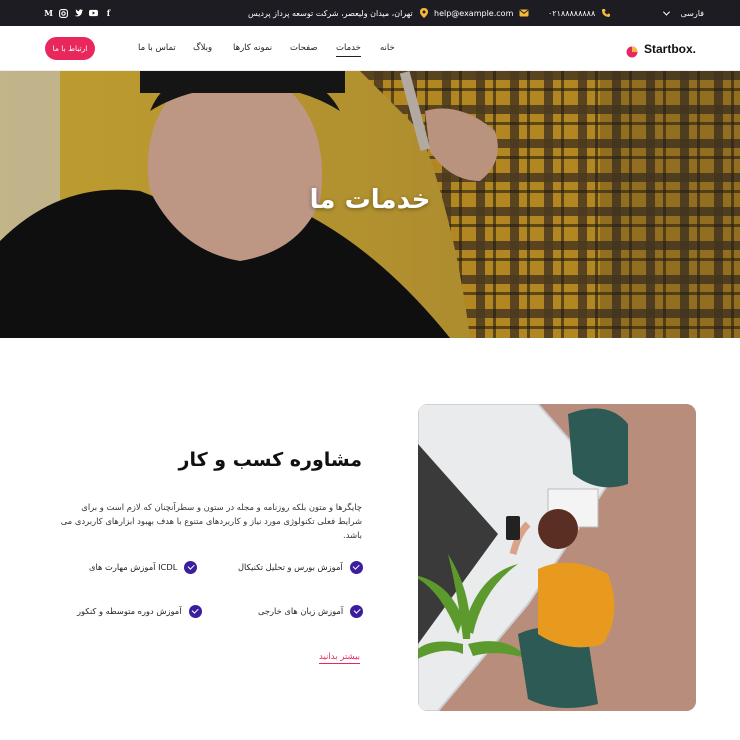 The height and width of the screenshot is (740, 740). I want to click on logo-mark-icon, so click(632, 50).